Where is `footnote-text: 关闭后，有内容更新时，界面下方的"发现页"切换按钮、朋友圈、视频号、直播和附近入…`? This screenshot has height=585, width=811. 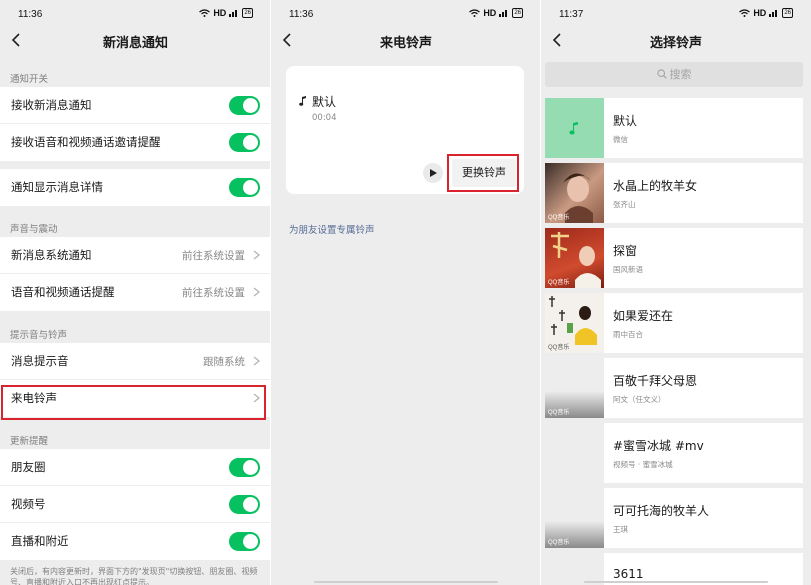 footnote-text: 关闭后，有内容更新时，界面下方的"发现页"切换按钮、朋友圈、视频号、直播和附近入… is located at coordinates (134, 576).